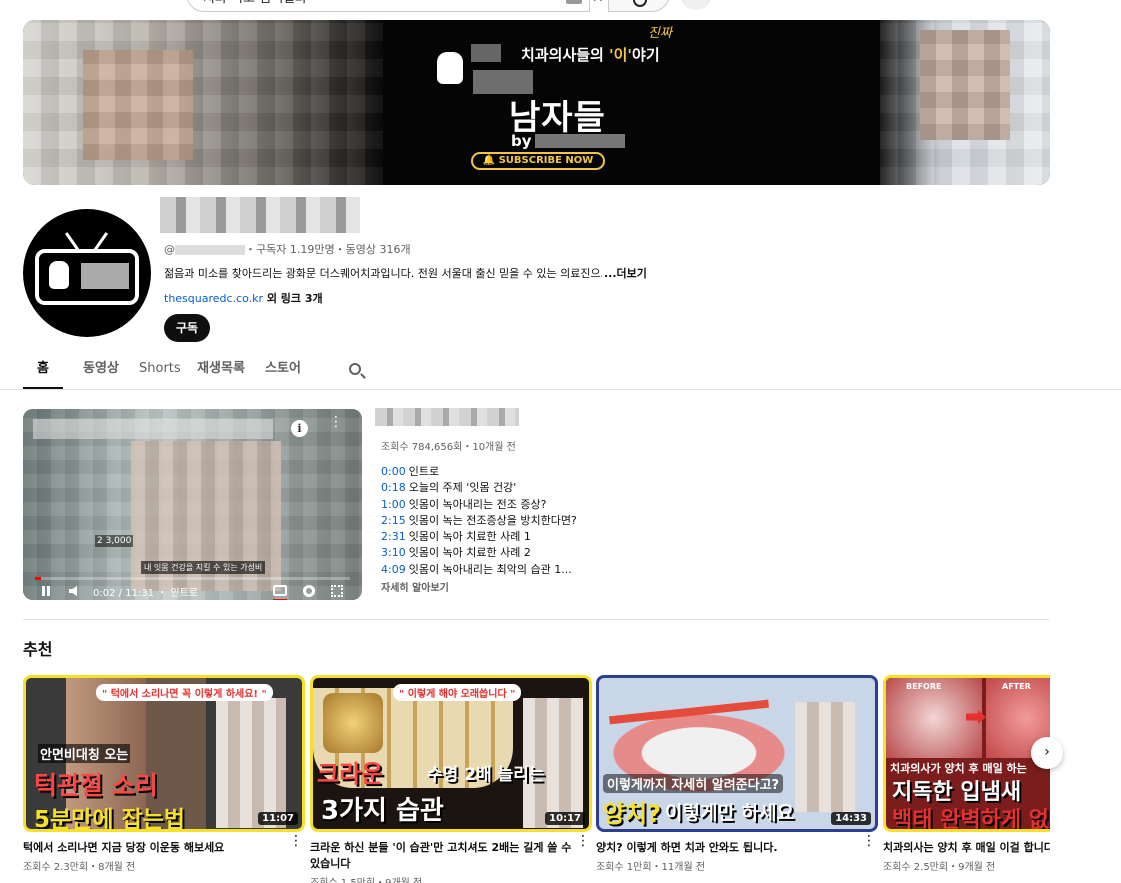  I want to click on thumbnail-text: AFTER, so click(1016, 686).